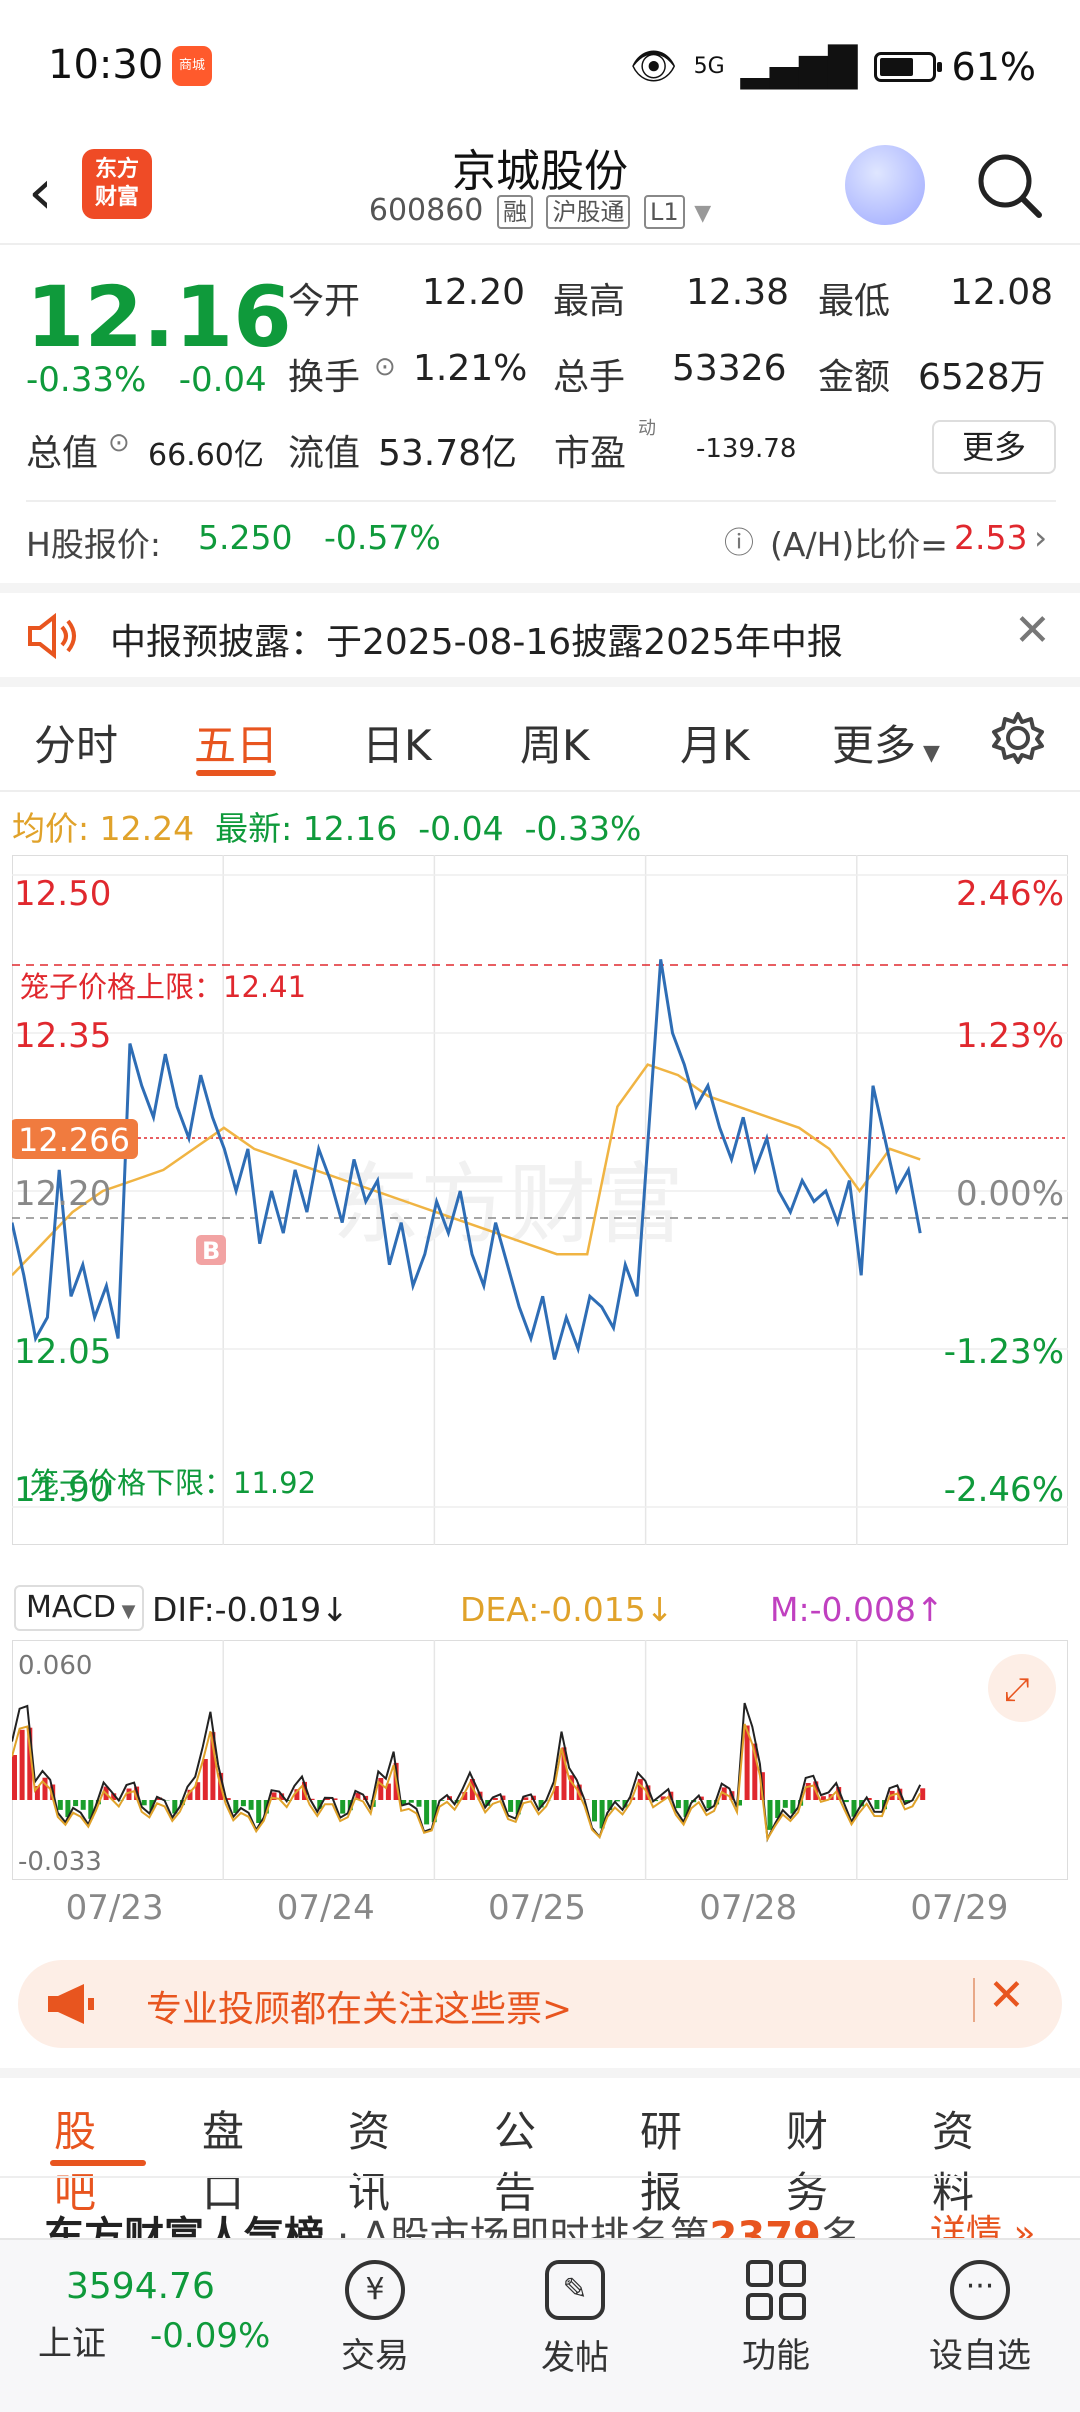 Image resolution: width=1080 pixels, height=2412 pixels. I want to click on m-value: M:-0.008↑, so click(857, 1609).